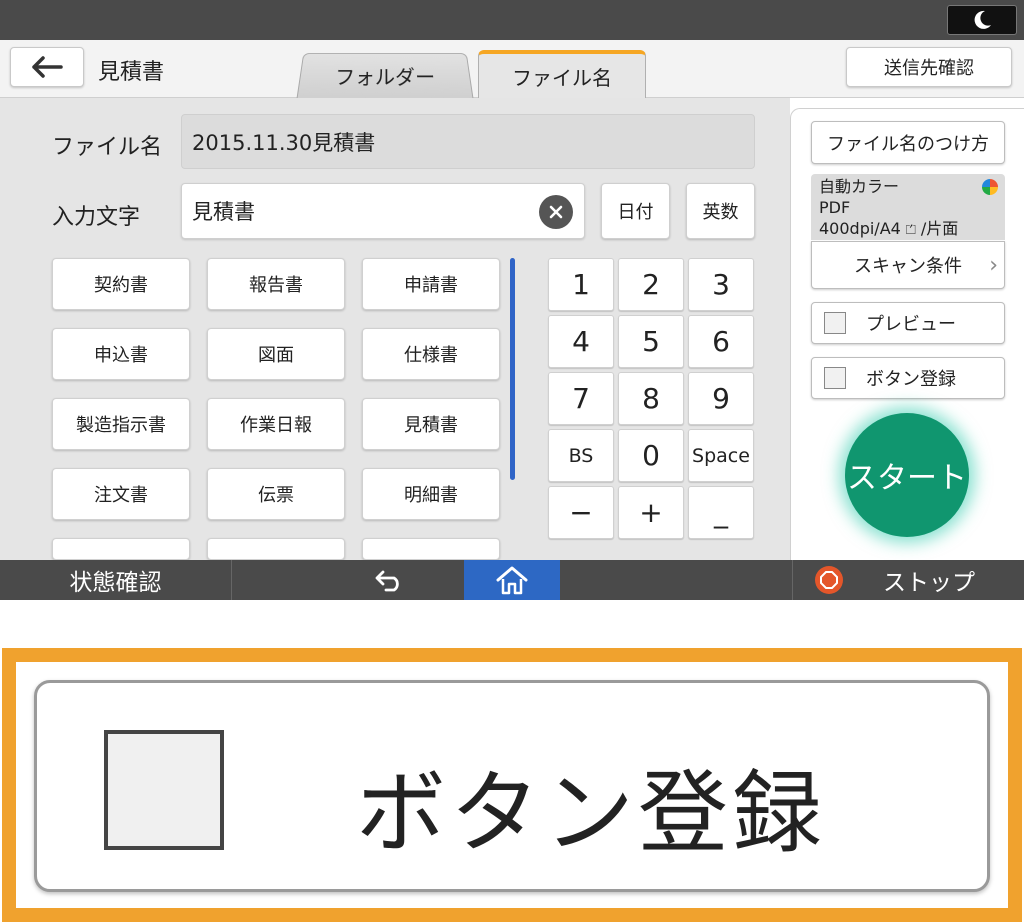 This screenshot has height=924, width=1024. I want to click on arrow-left-icon, so click(47, 67).